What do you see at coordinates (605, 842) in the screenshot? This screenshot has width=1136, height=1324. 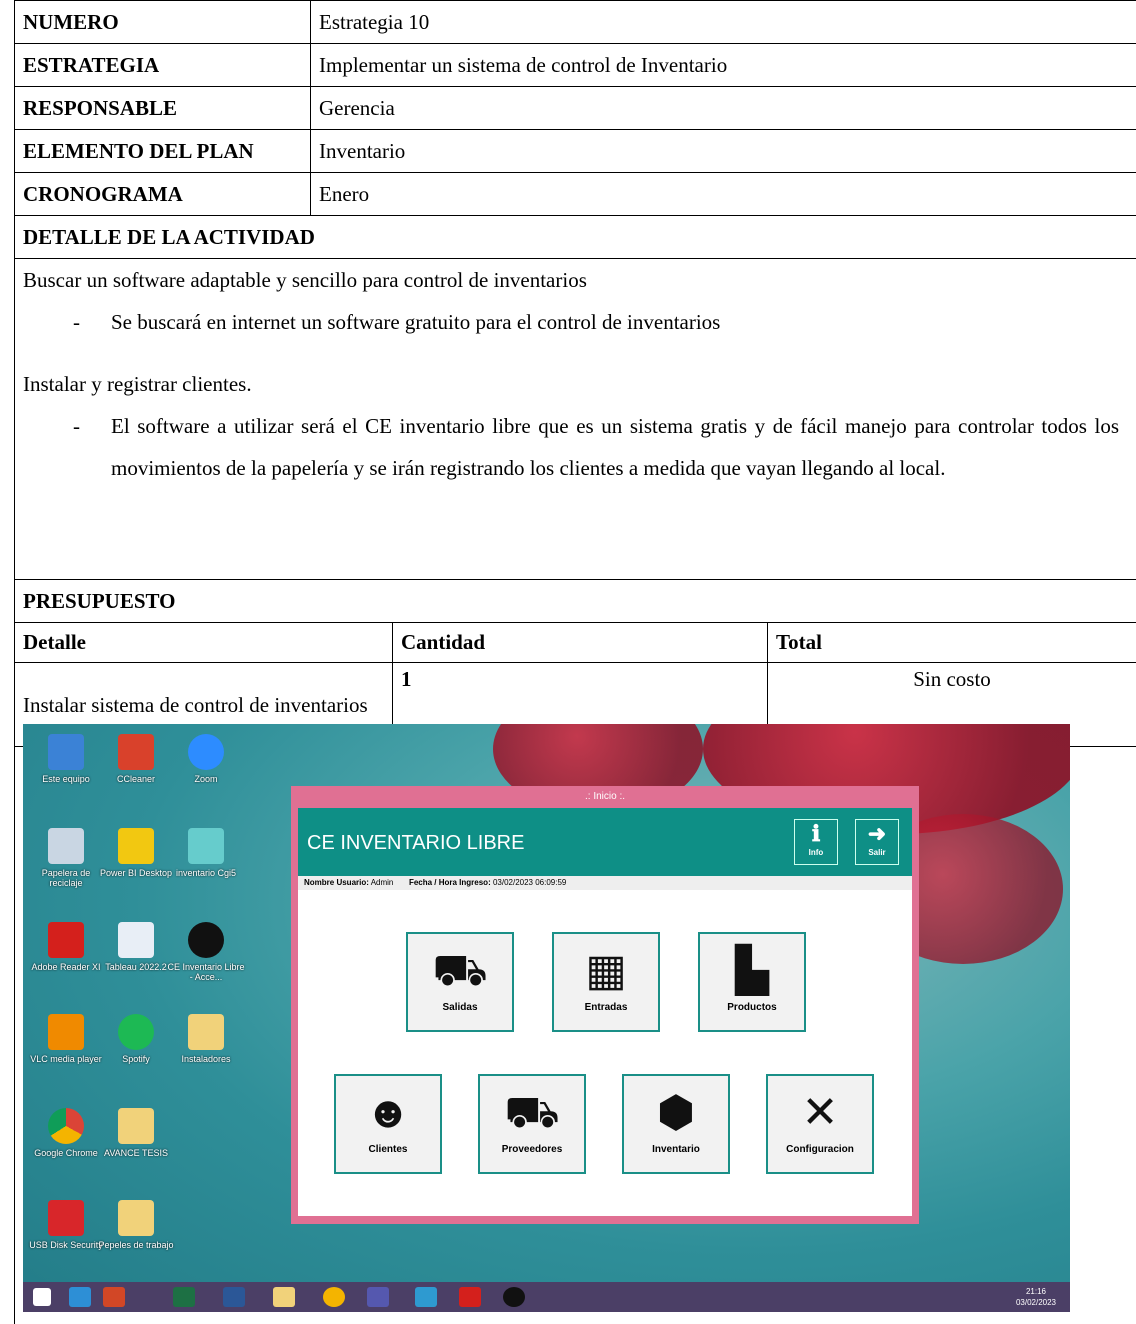 I see `app-header: CE INVENTARIO LIBRE ℹ Info ➜ Salir` at bounding box center [605, 842].